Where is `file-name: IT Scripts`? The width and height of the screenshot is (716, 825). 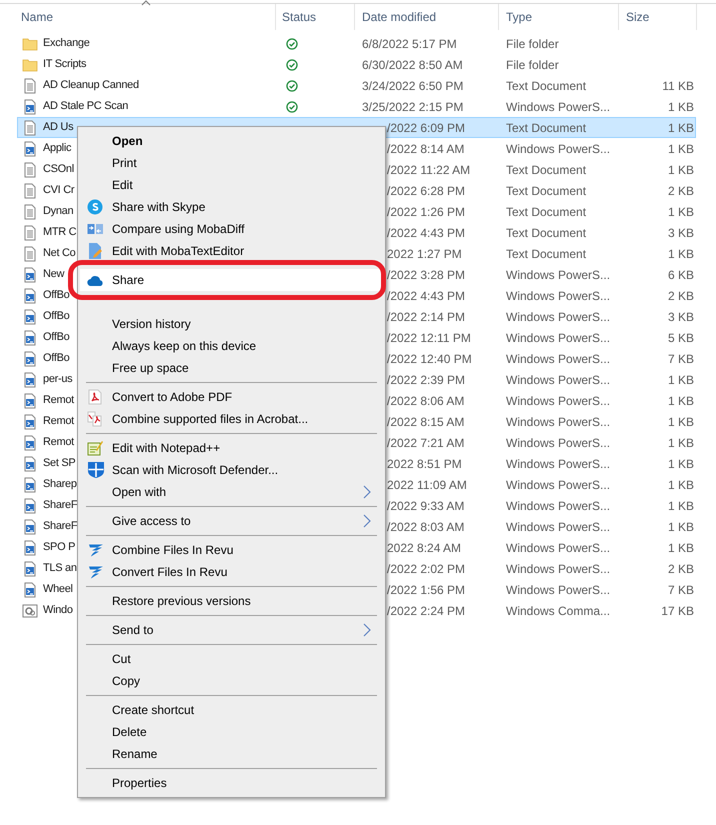
file-name: IT Scripts is located at coordinates (64, 64).